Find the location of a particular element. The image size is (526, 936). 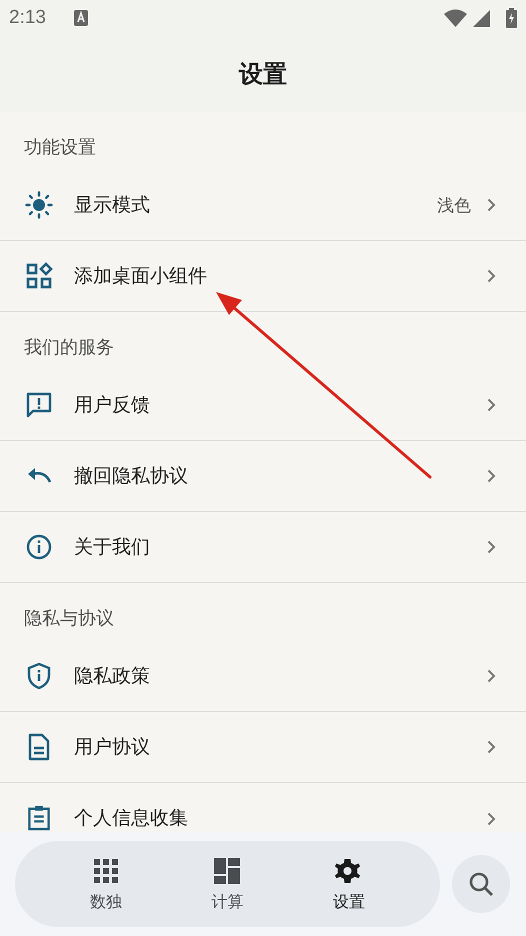

settings-item: 用户反馈 is located at coordinates (263, 405).